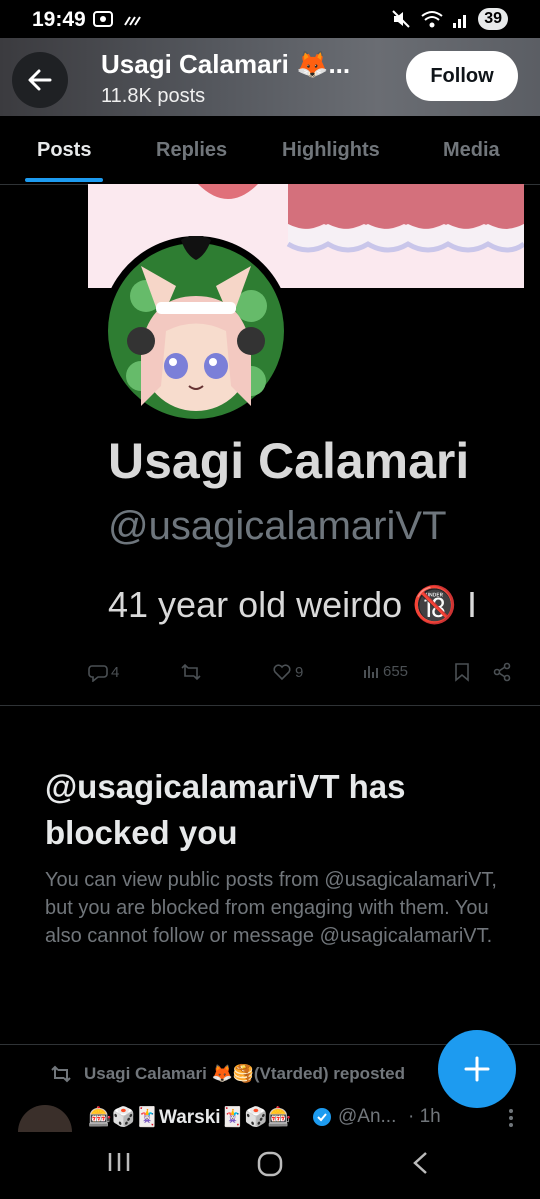 Image resolution: width=540 pixels, height=1199 pixels. I want to click on bookmark-action, so click(462, 672).